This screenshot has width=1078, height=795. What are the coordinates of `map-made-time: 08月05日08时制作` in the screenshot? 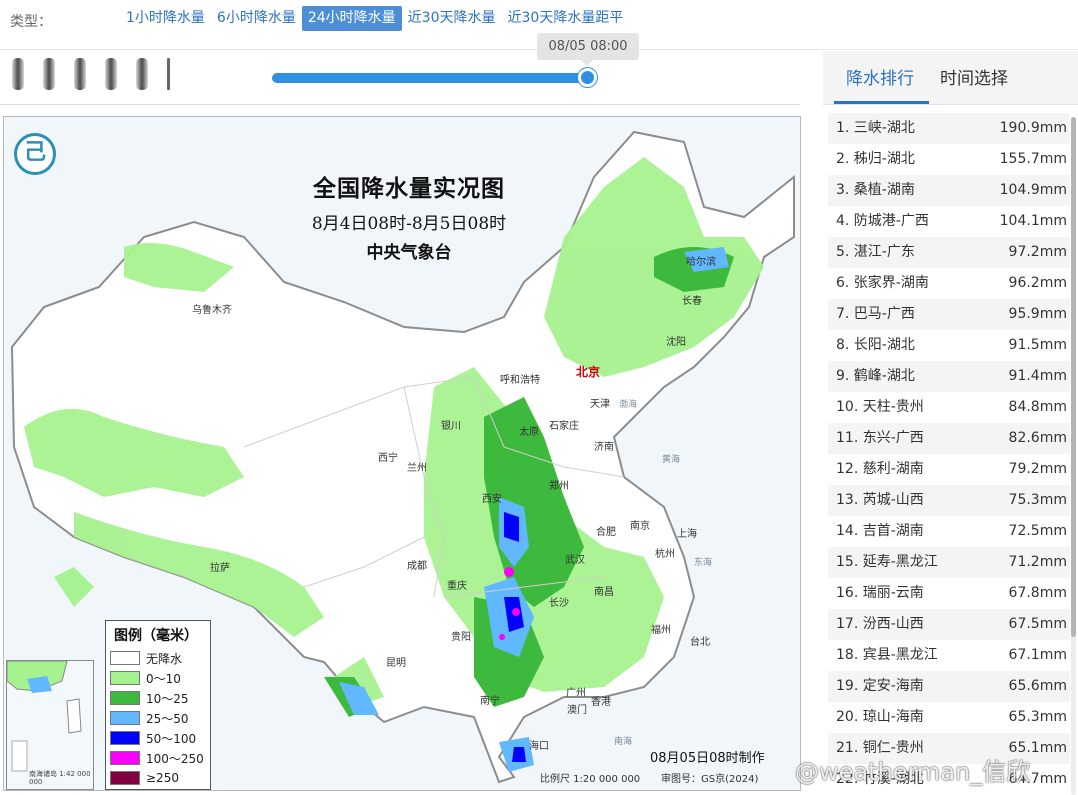 It's located at (707, 758).